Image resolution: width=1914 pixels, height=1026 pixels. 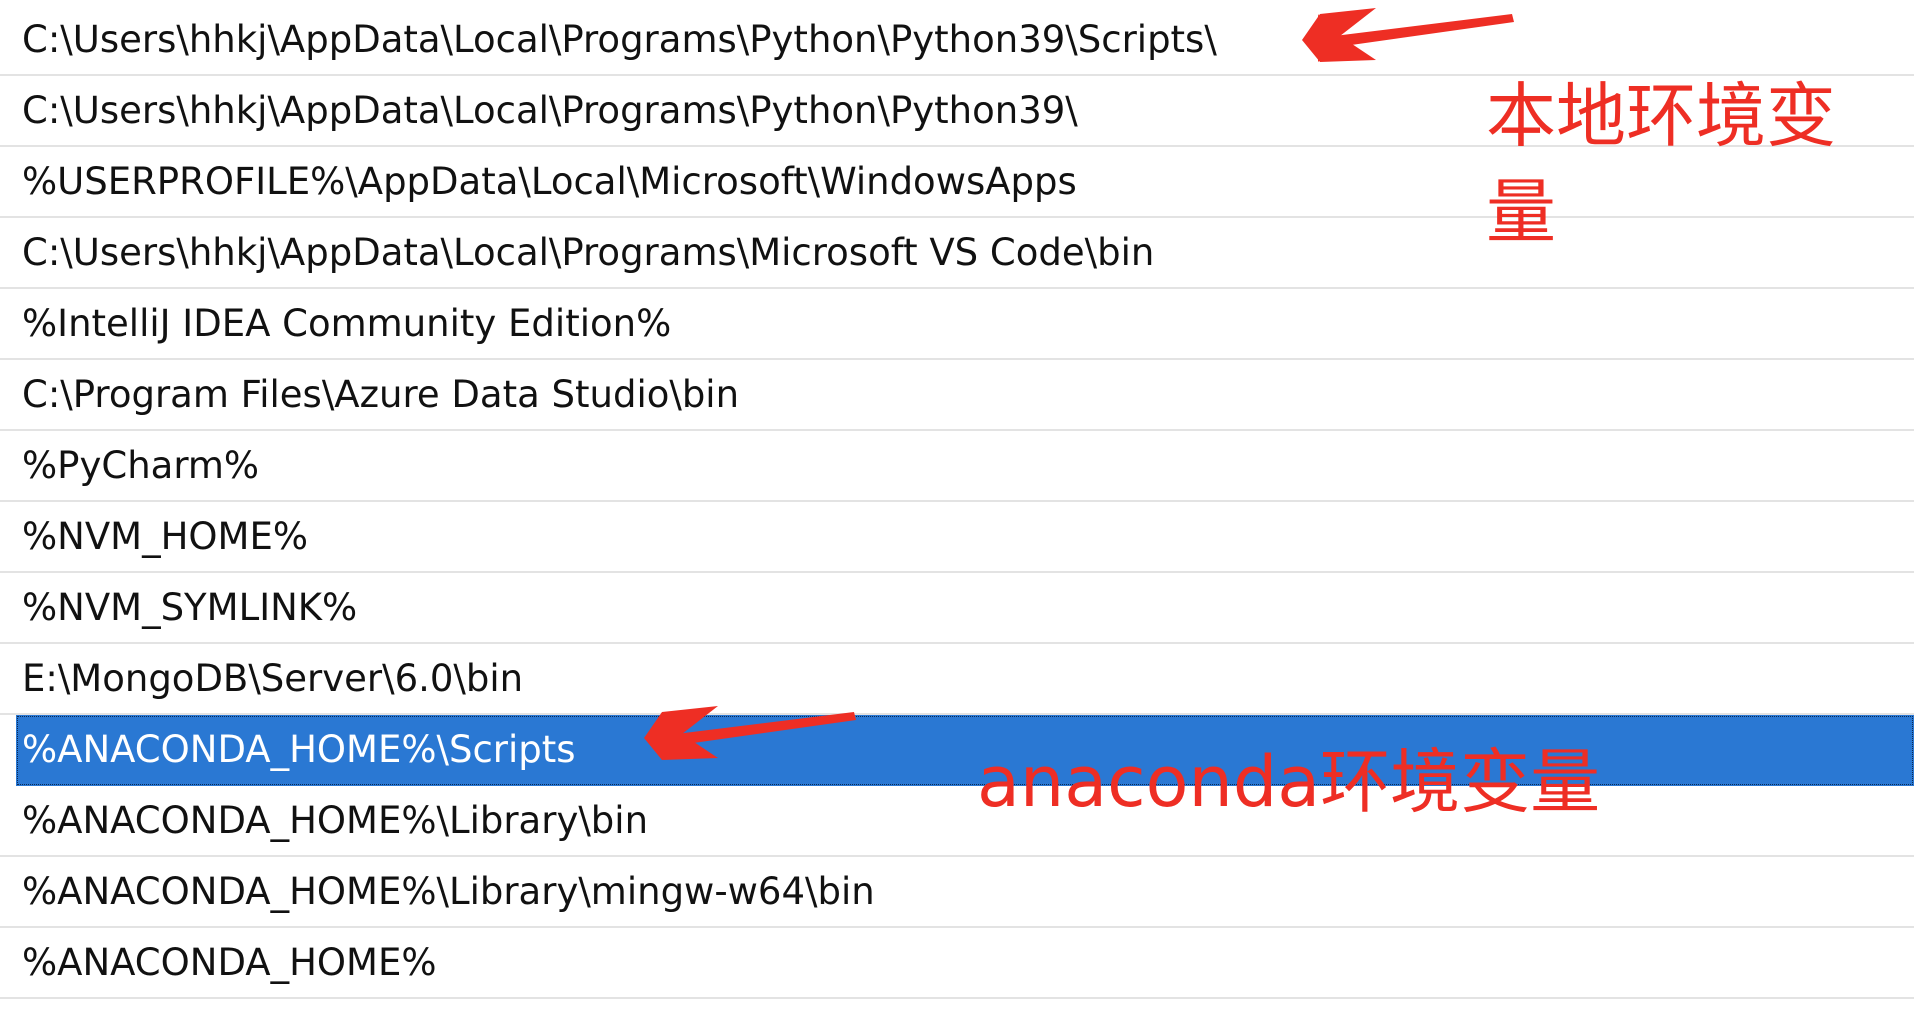 What do you see at coordinates (957, 466) in the screenshot?
I see `path-entry: %PyCharm%` at bounding box center [957, 466].